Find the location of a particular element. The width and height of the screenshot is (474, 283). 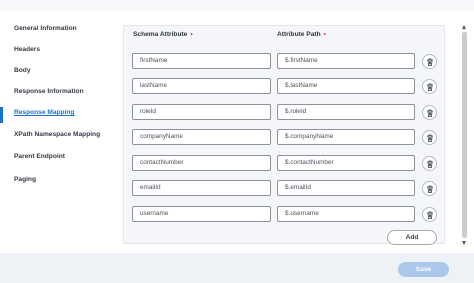

schema-attribute-input: contactNumber is located at coordinates (201, 163).